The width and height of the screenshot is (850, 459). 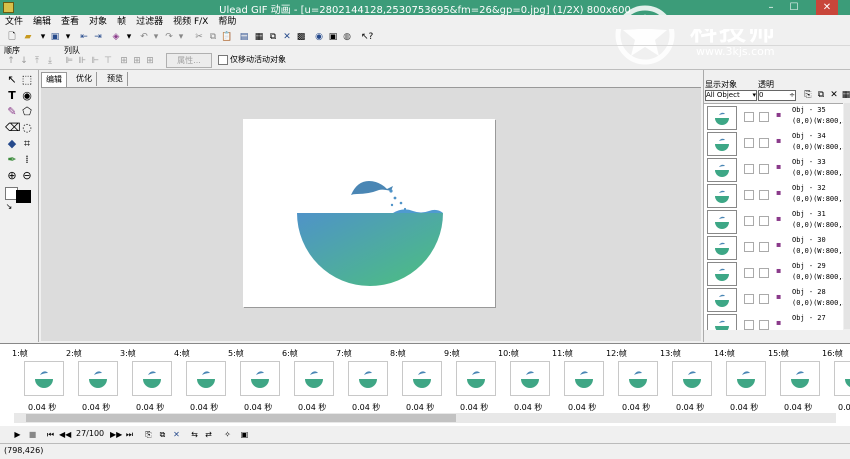 I want to click on menu-object: 对象, so click(x=98, y=22).